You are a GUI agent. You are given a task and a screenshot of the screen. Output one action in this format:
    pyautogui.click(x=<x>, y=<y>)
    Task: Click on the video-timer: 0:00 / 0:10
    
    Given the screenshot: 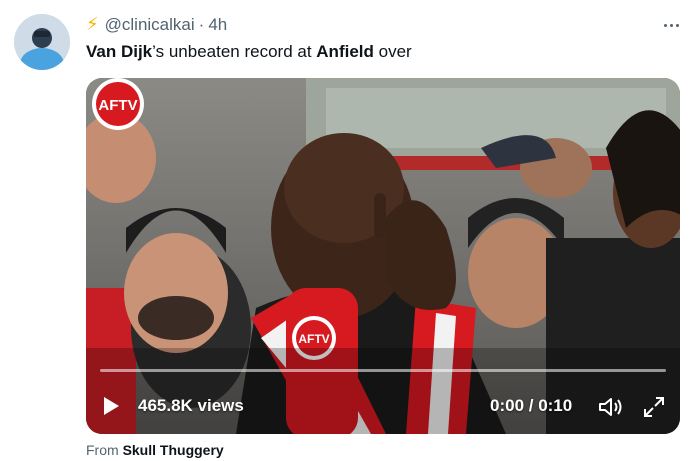 What is the action you would take?
    pyautogui.click(x=531, y=405)
    